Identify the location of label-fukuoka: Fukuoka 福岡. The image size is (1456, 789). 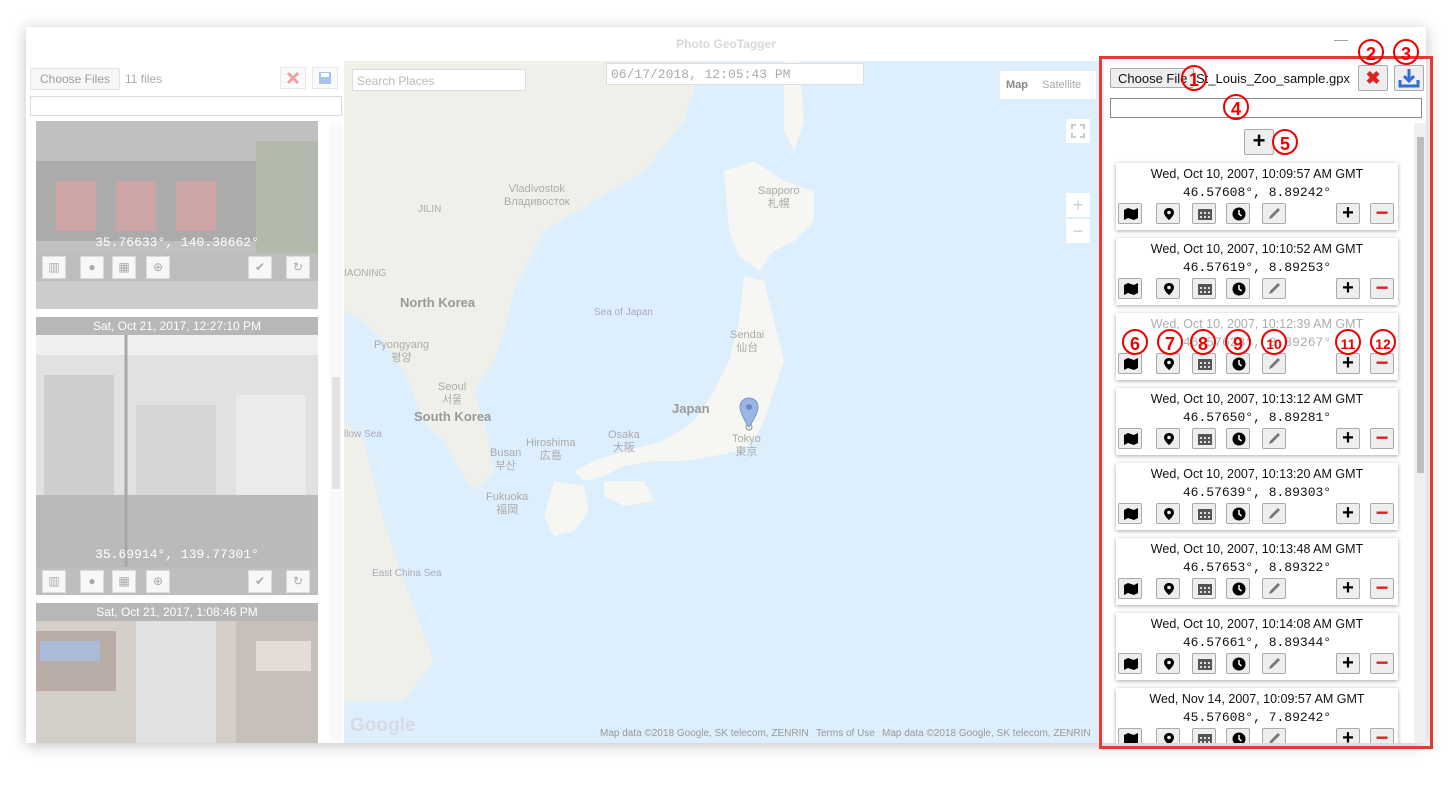
(507, 503).